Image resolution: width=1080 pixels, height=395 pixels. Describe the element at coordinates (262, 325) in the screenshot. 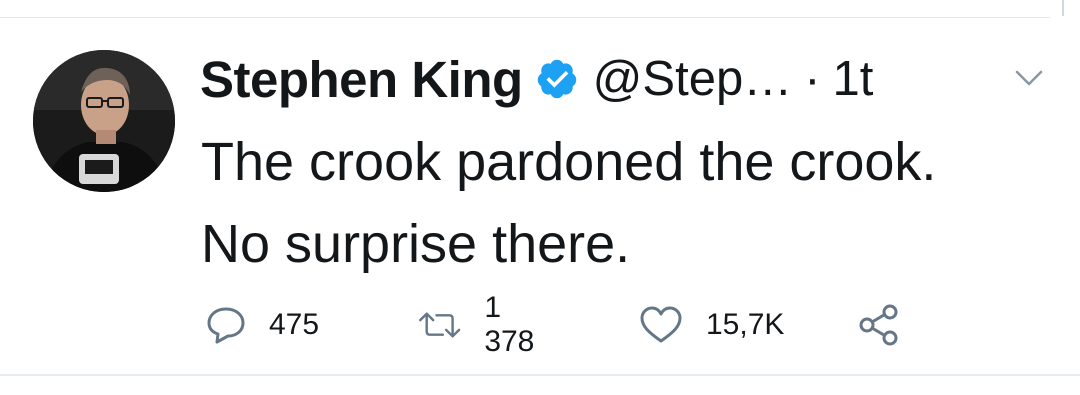

I see `reply-button: 475` at that location.